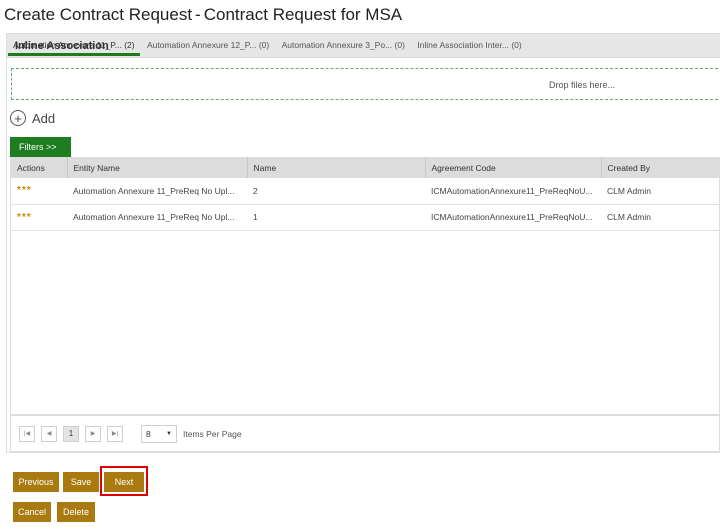 This screenshot has height=527, width=720. Describe the element at coordinates (76, 512) in the screenshot. I see `delete-button: Delete` at that location.